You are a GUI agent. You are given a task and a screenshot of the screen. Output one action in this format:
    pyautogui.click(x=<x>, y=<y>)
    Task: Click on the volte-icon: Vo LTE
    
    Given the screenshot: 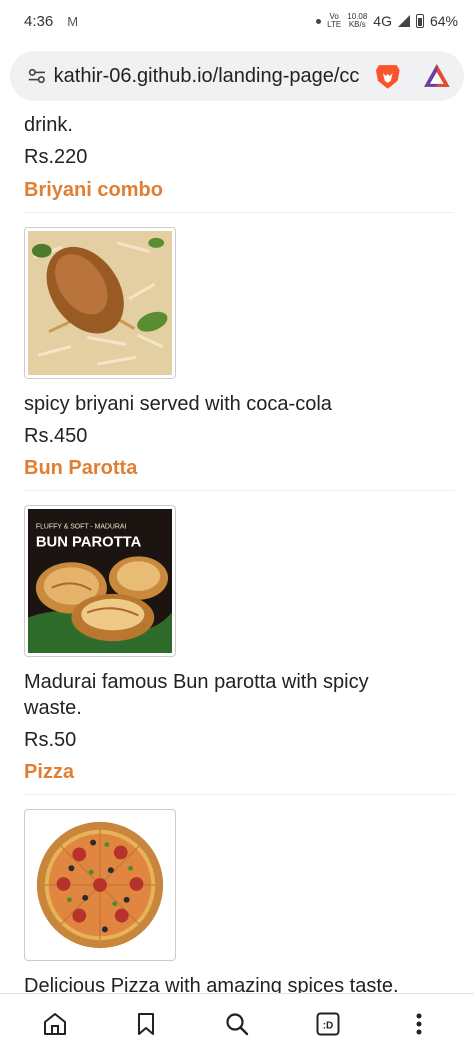 What is the action you would take?
    pyautogui.click(x=334, y=21)
    